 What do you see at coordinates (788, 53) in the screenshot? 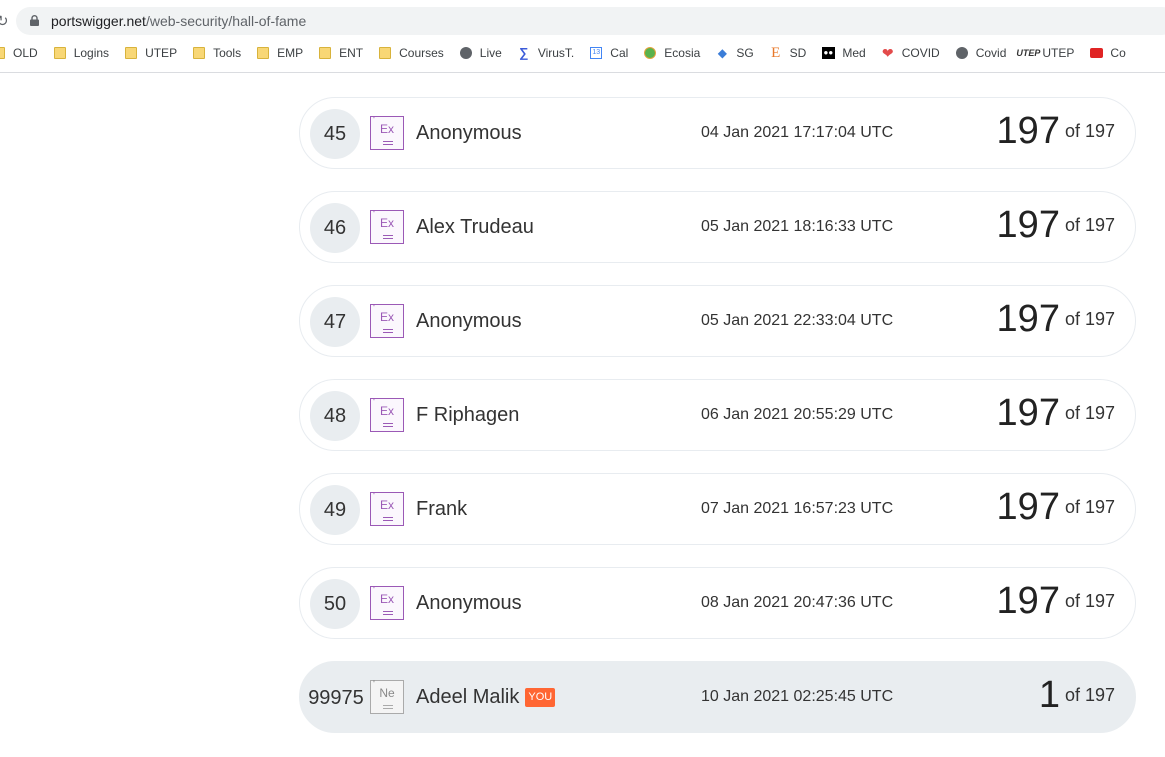
I see `bookmark-sd: E SD` at bounding box center [788, 53].